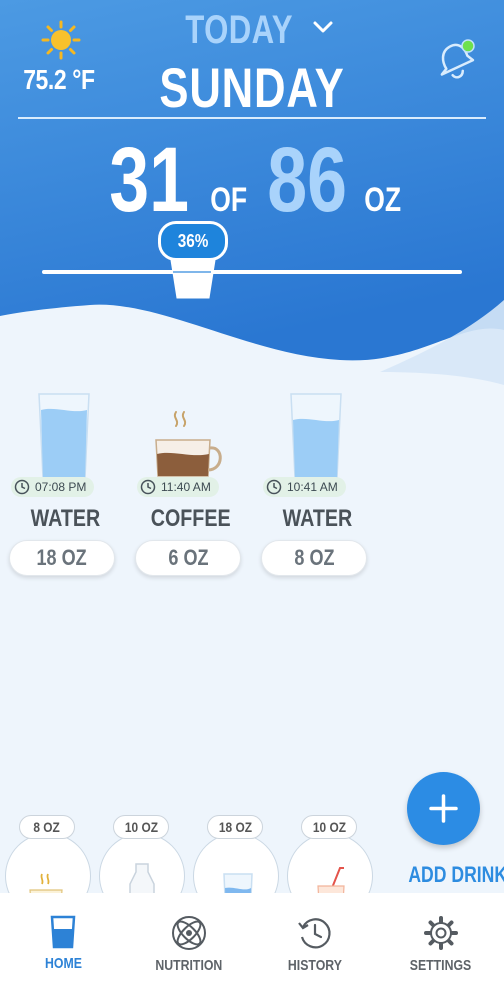 This screenshot has height=993, width=504. I want to click on quick-add-amount: 18 OZ, so click(235, 827).